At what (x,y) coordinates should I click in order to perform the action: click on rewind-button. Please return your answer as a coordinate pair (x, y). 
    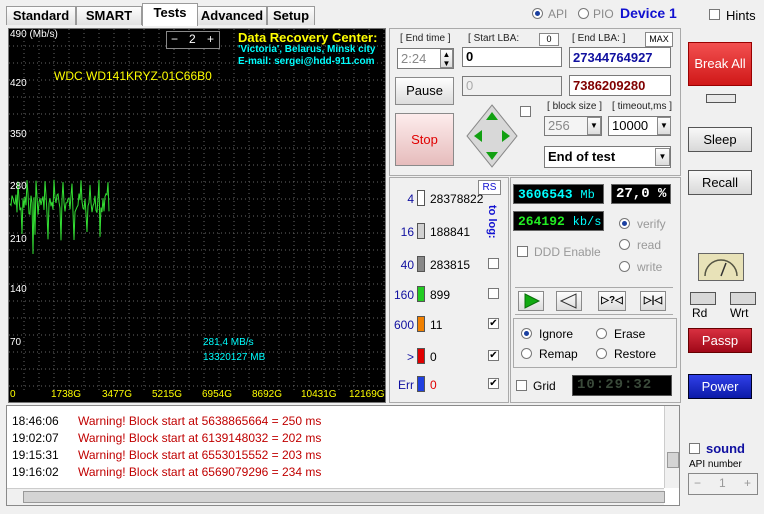
    Looking at the image, I should click on (569, 301).